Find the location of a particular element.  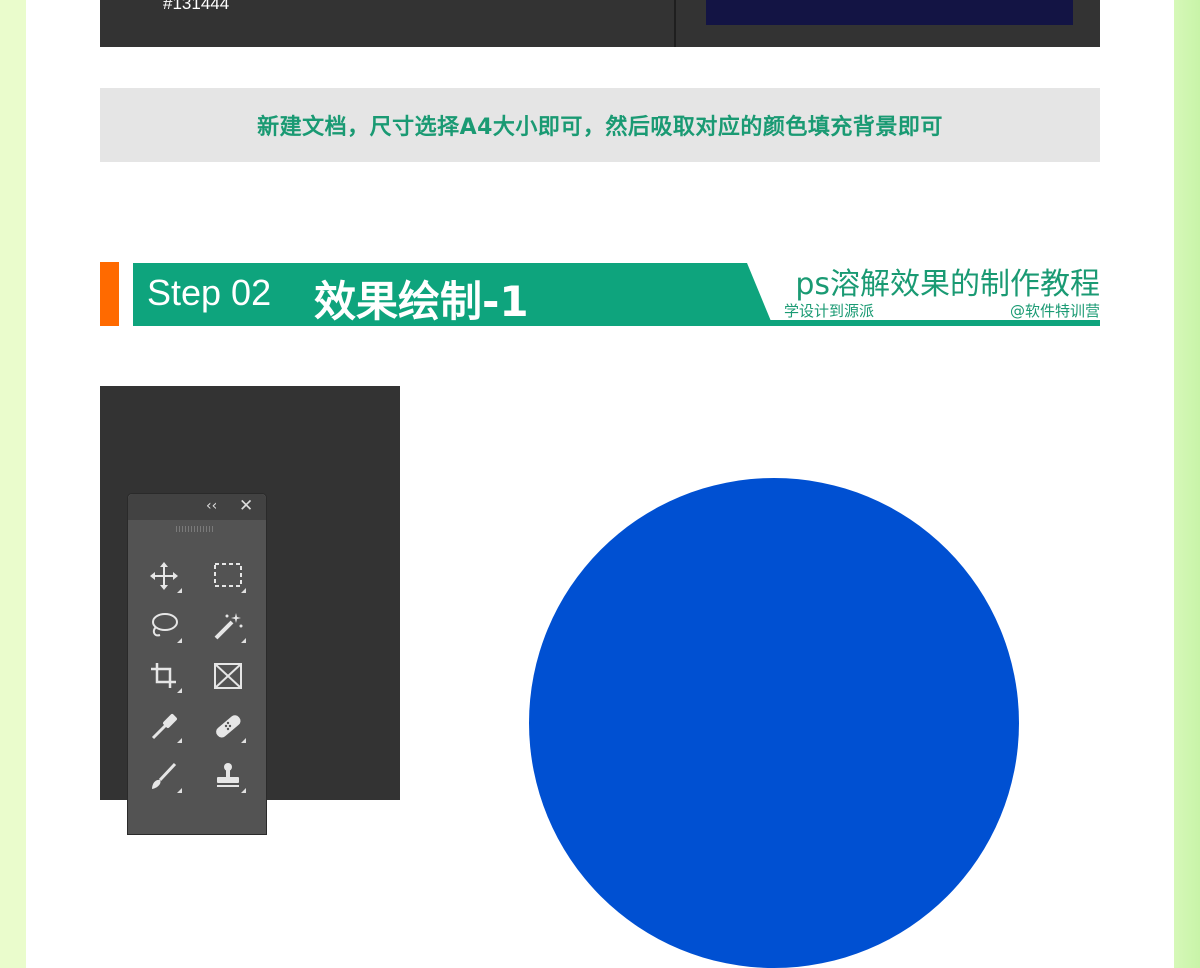

bandage-icon is located at coordinates (228, 726).